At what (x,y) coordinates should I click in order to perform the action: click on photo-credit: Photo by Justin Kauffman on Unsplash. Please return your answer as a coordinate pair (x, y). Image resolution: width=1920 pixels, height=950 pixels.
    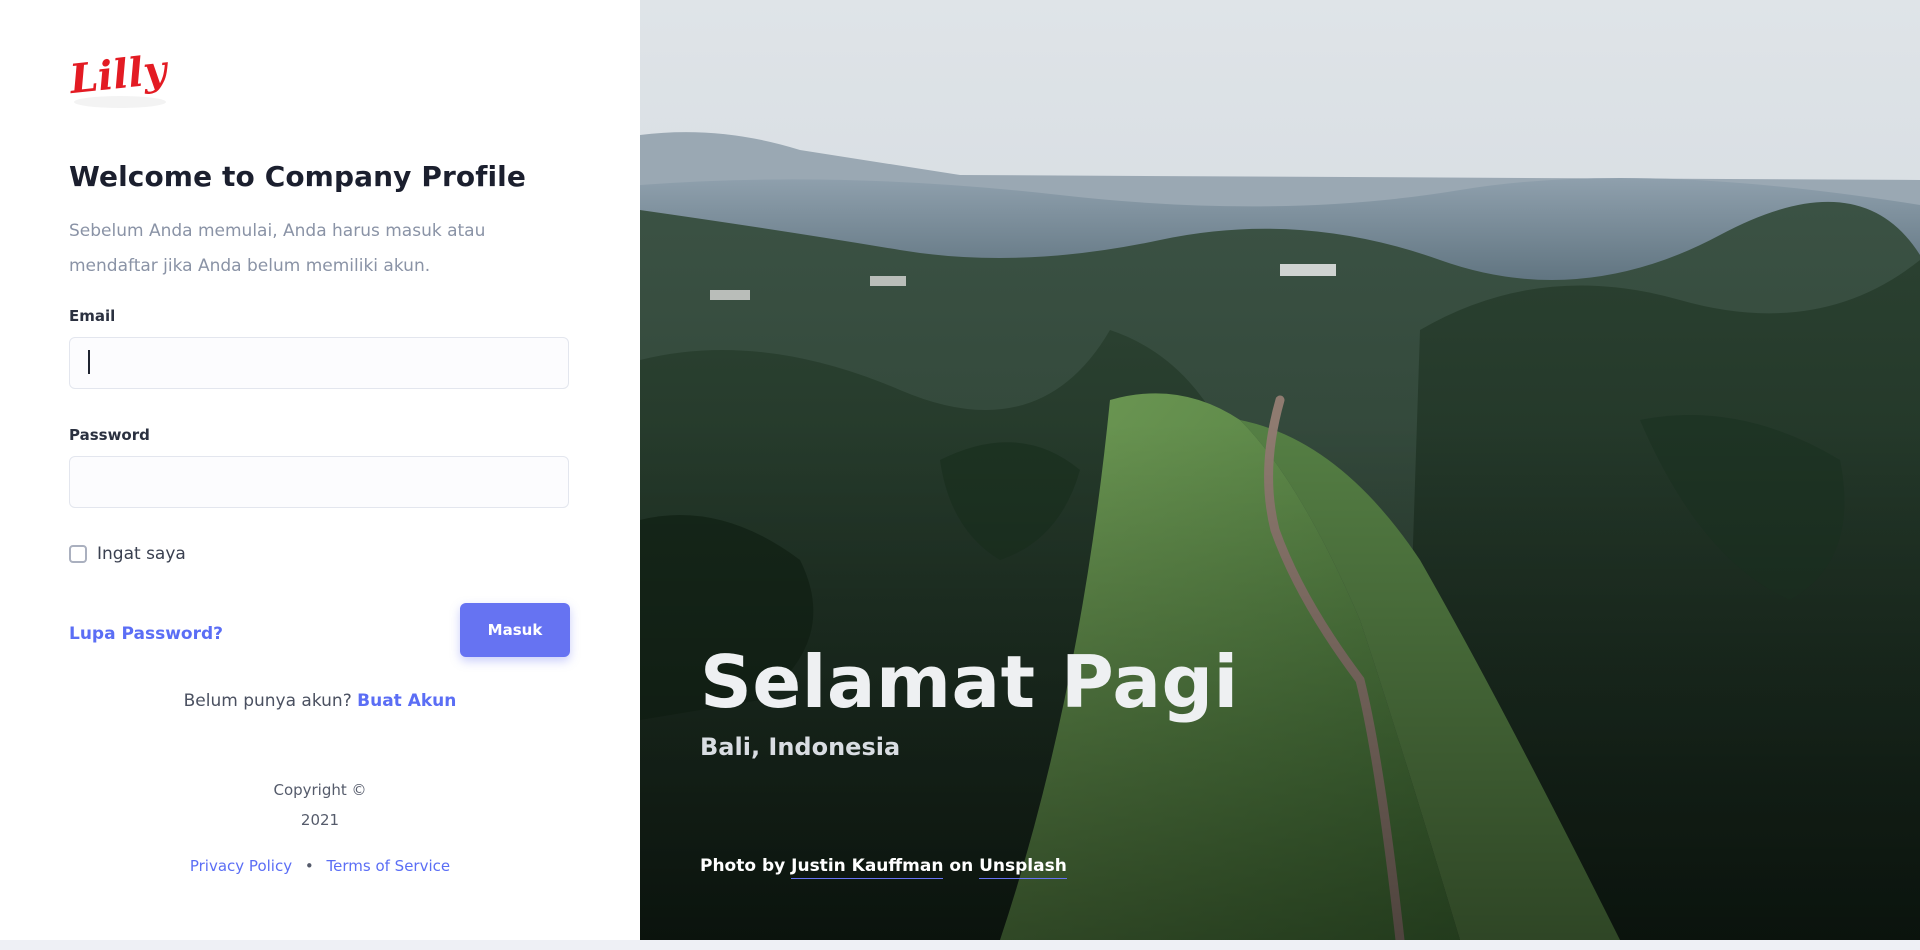
    Looking at the image, I should click on (883, 867).